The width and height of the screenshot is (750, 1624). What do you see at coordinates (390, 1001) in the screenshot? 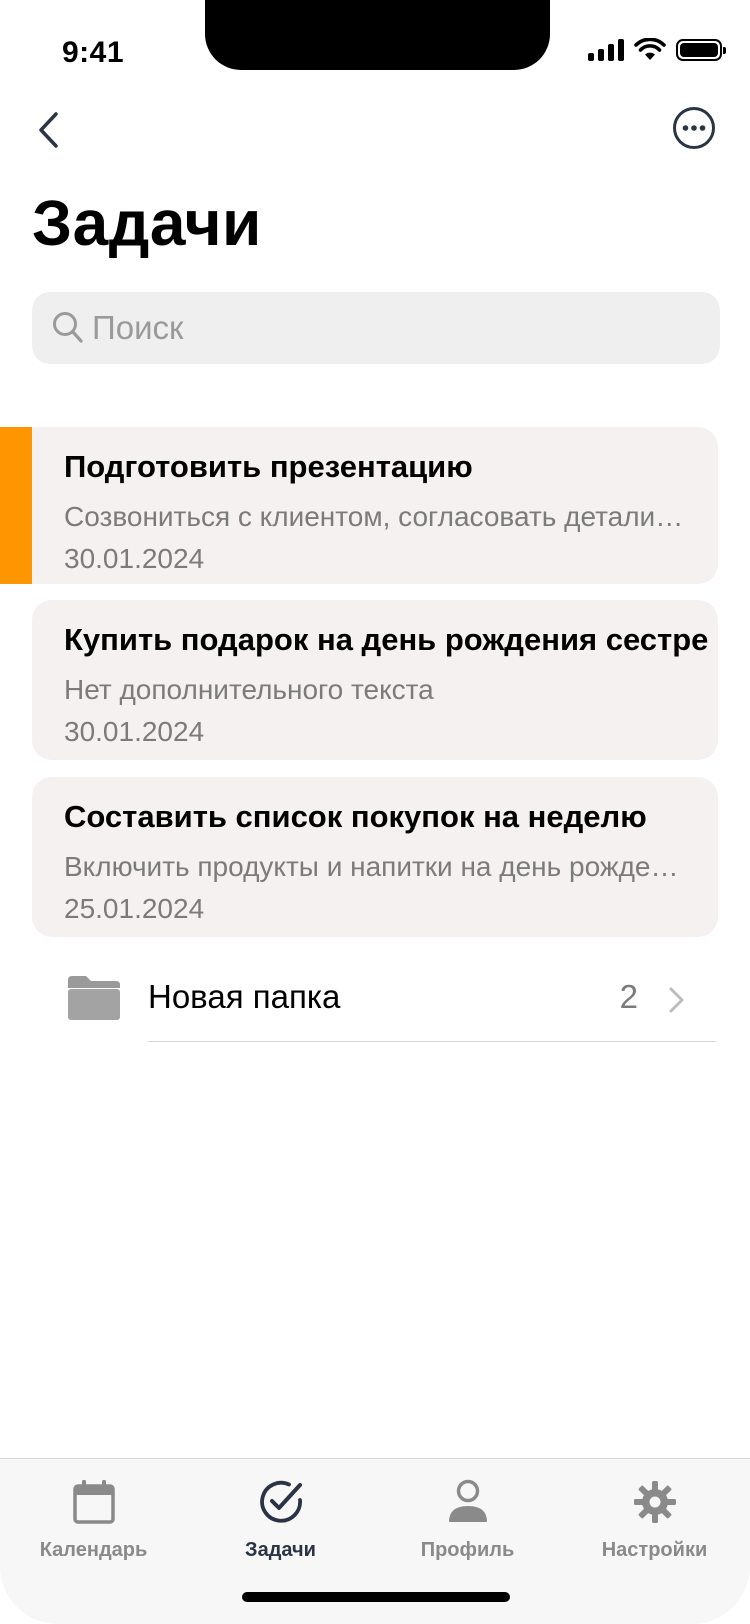
I see `folder-row: Новая папка 2` at bounding box center [390, 1001].